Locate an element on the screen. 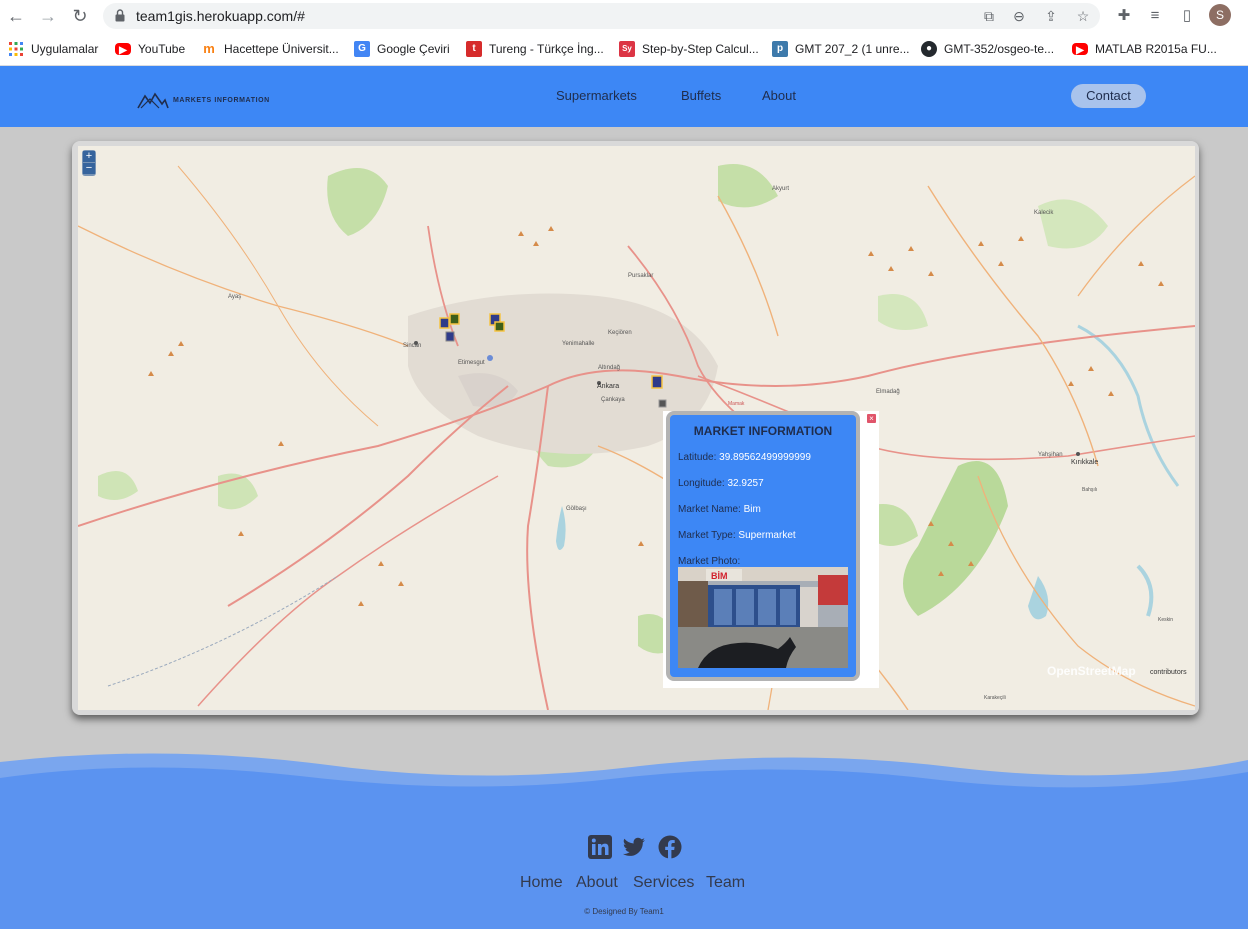 This screenshot has height=929, width=1248. bim-sign: BİM is located at coordinates (719, 576).